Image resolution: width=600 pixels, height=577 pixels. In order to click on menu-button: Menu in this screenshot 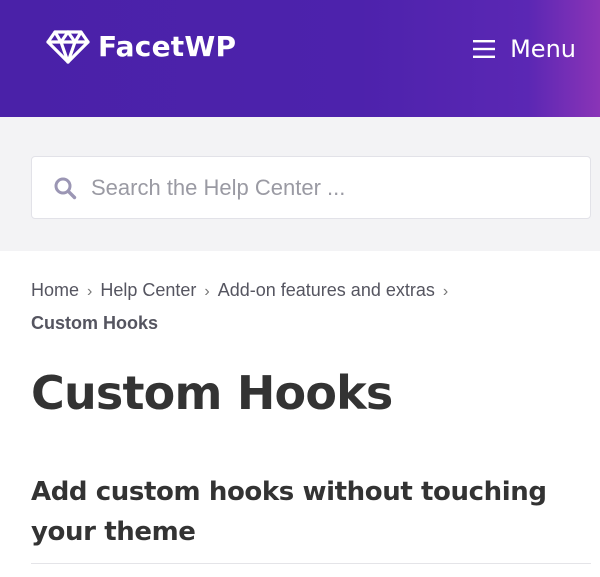, I will do `click(524, 49)`.